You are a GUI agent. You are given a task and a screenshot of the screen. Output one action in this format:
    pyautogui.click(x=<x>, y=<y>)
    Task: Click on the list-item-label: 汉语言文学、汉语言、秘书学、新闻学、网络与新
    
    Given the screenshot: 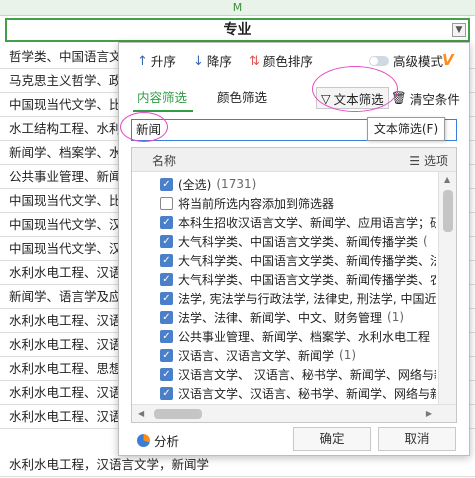 What is the action you would take?
    pyautogui.click(x=307, y=393)
    